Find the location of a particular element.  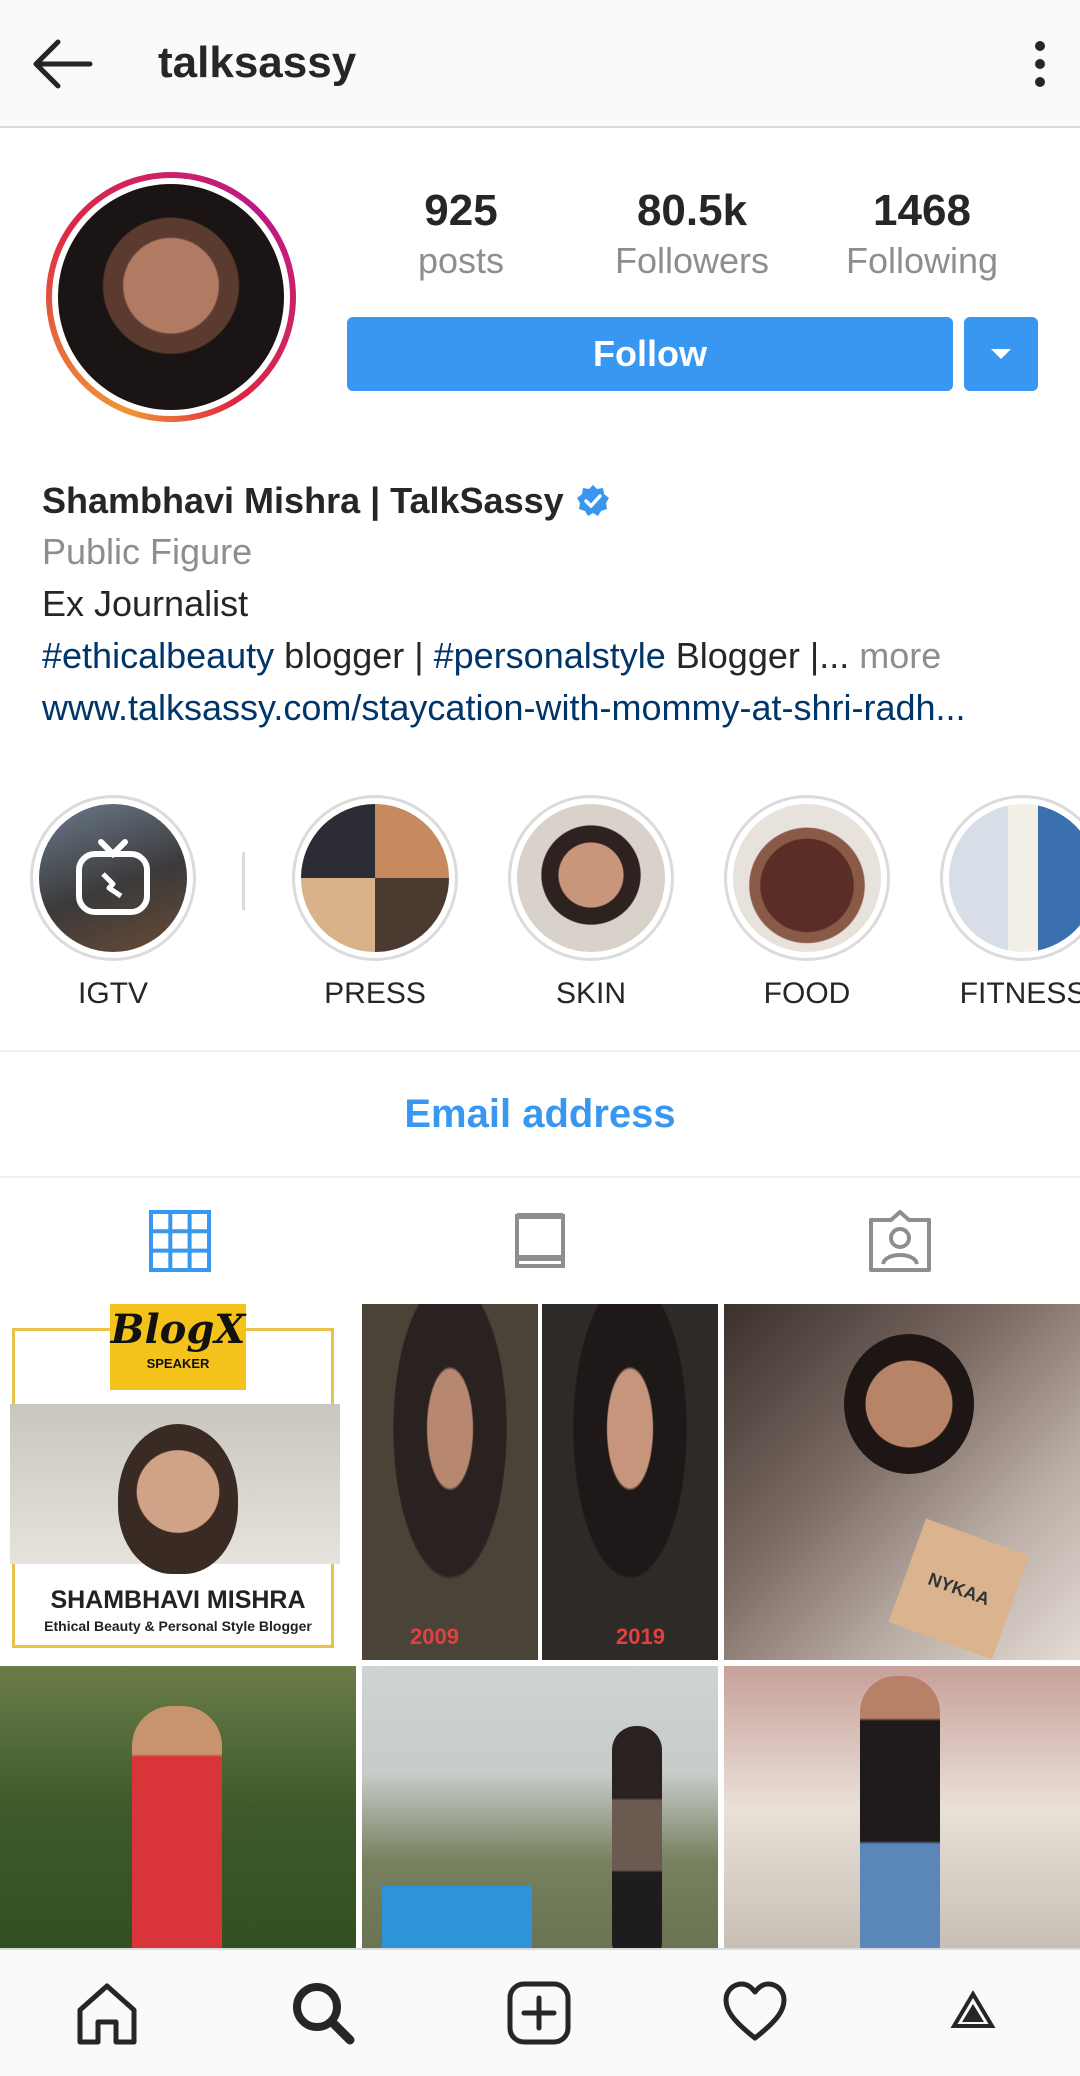

highlight-label: PRESS is located at coordinates (375, 993).